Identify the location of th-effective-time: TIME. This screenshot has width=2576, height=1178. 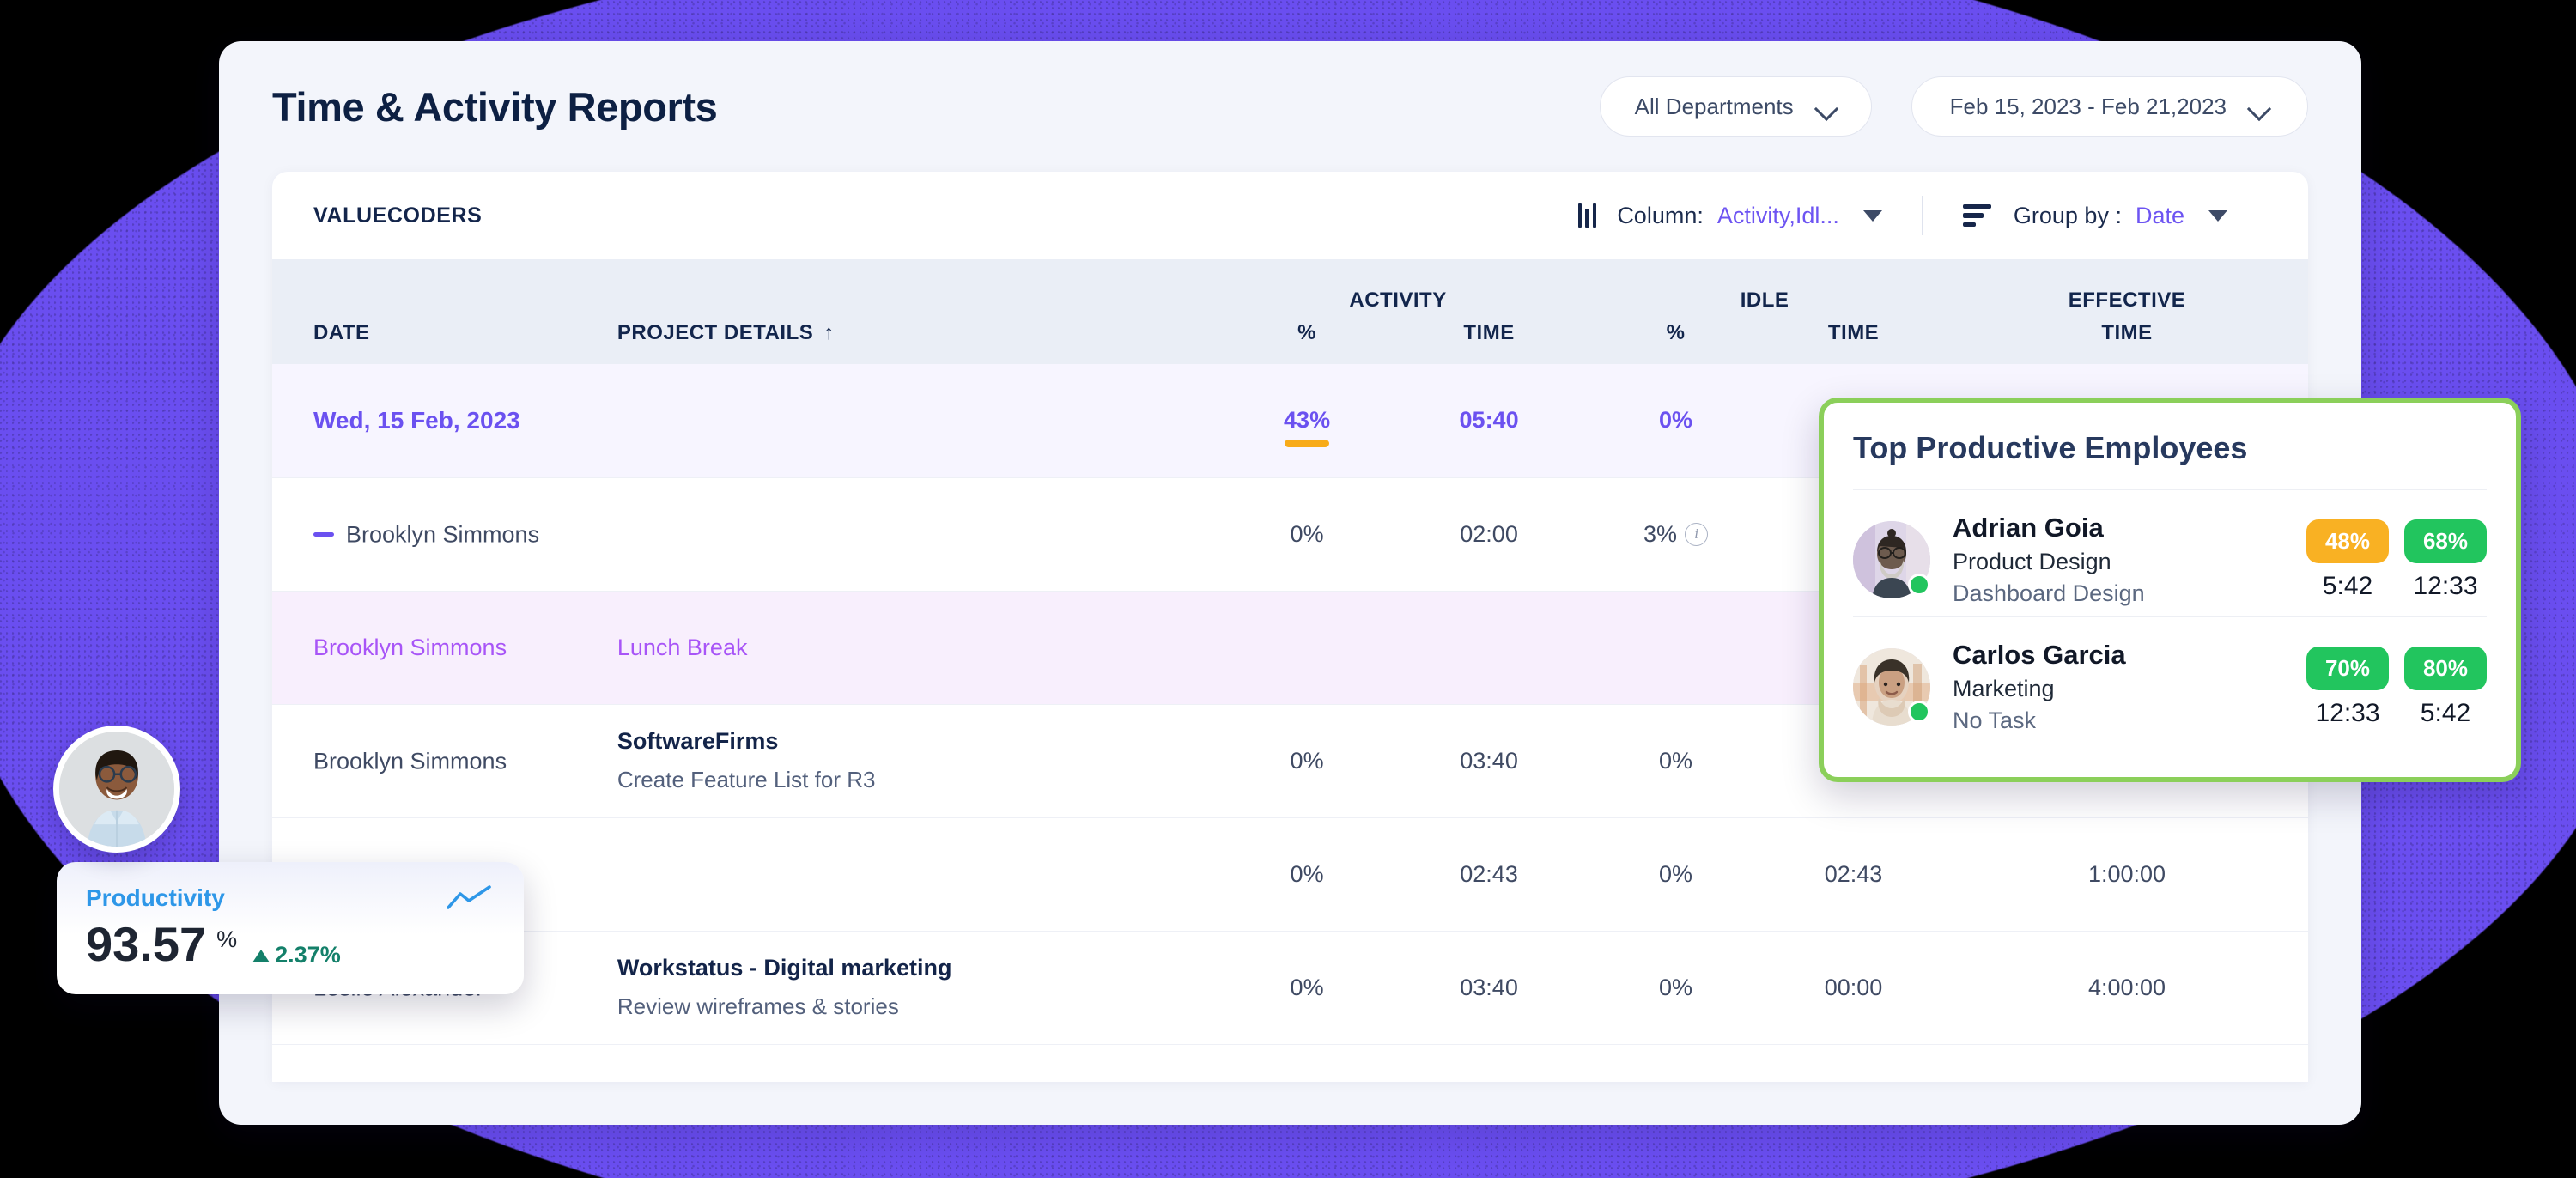
(2127, 333).